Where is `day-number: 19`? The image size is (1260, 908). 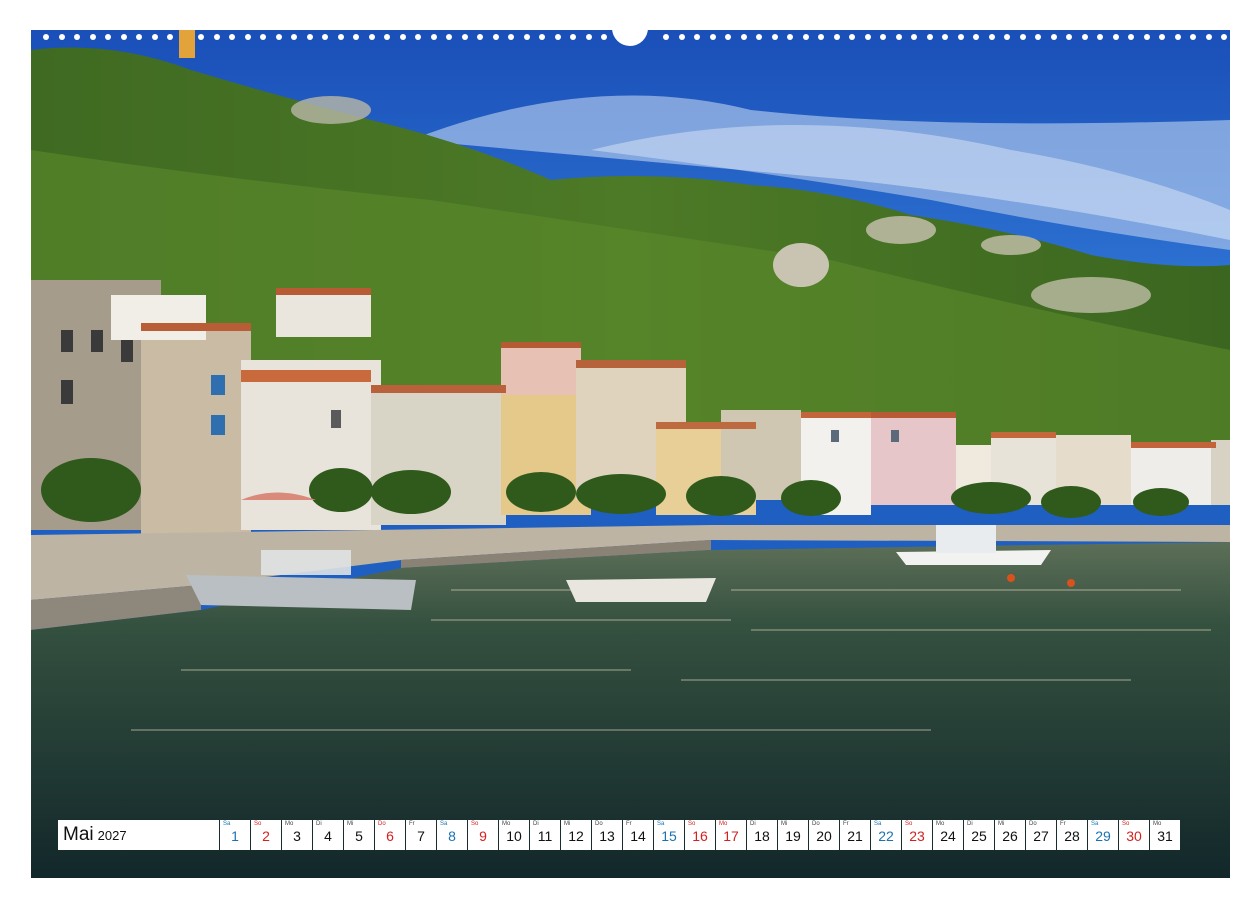 day-number: 19 is located at coordinates (793, 836).